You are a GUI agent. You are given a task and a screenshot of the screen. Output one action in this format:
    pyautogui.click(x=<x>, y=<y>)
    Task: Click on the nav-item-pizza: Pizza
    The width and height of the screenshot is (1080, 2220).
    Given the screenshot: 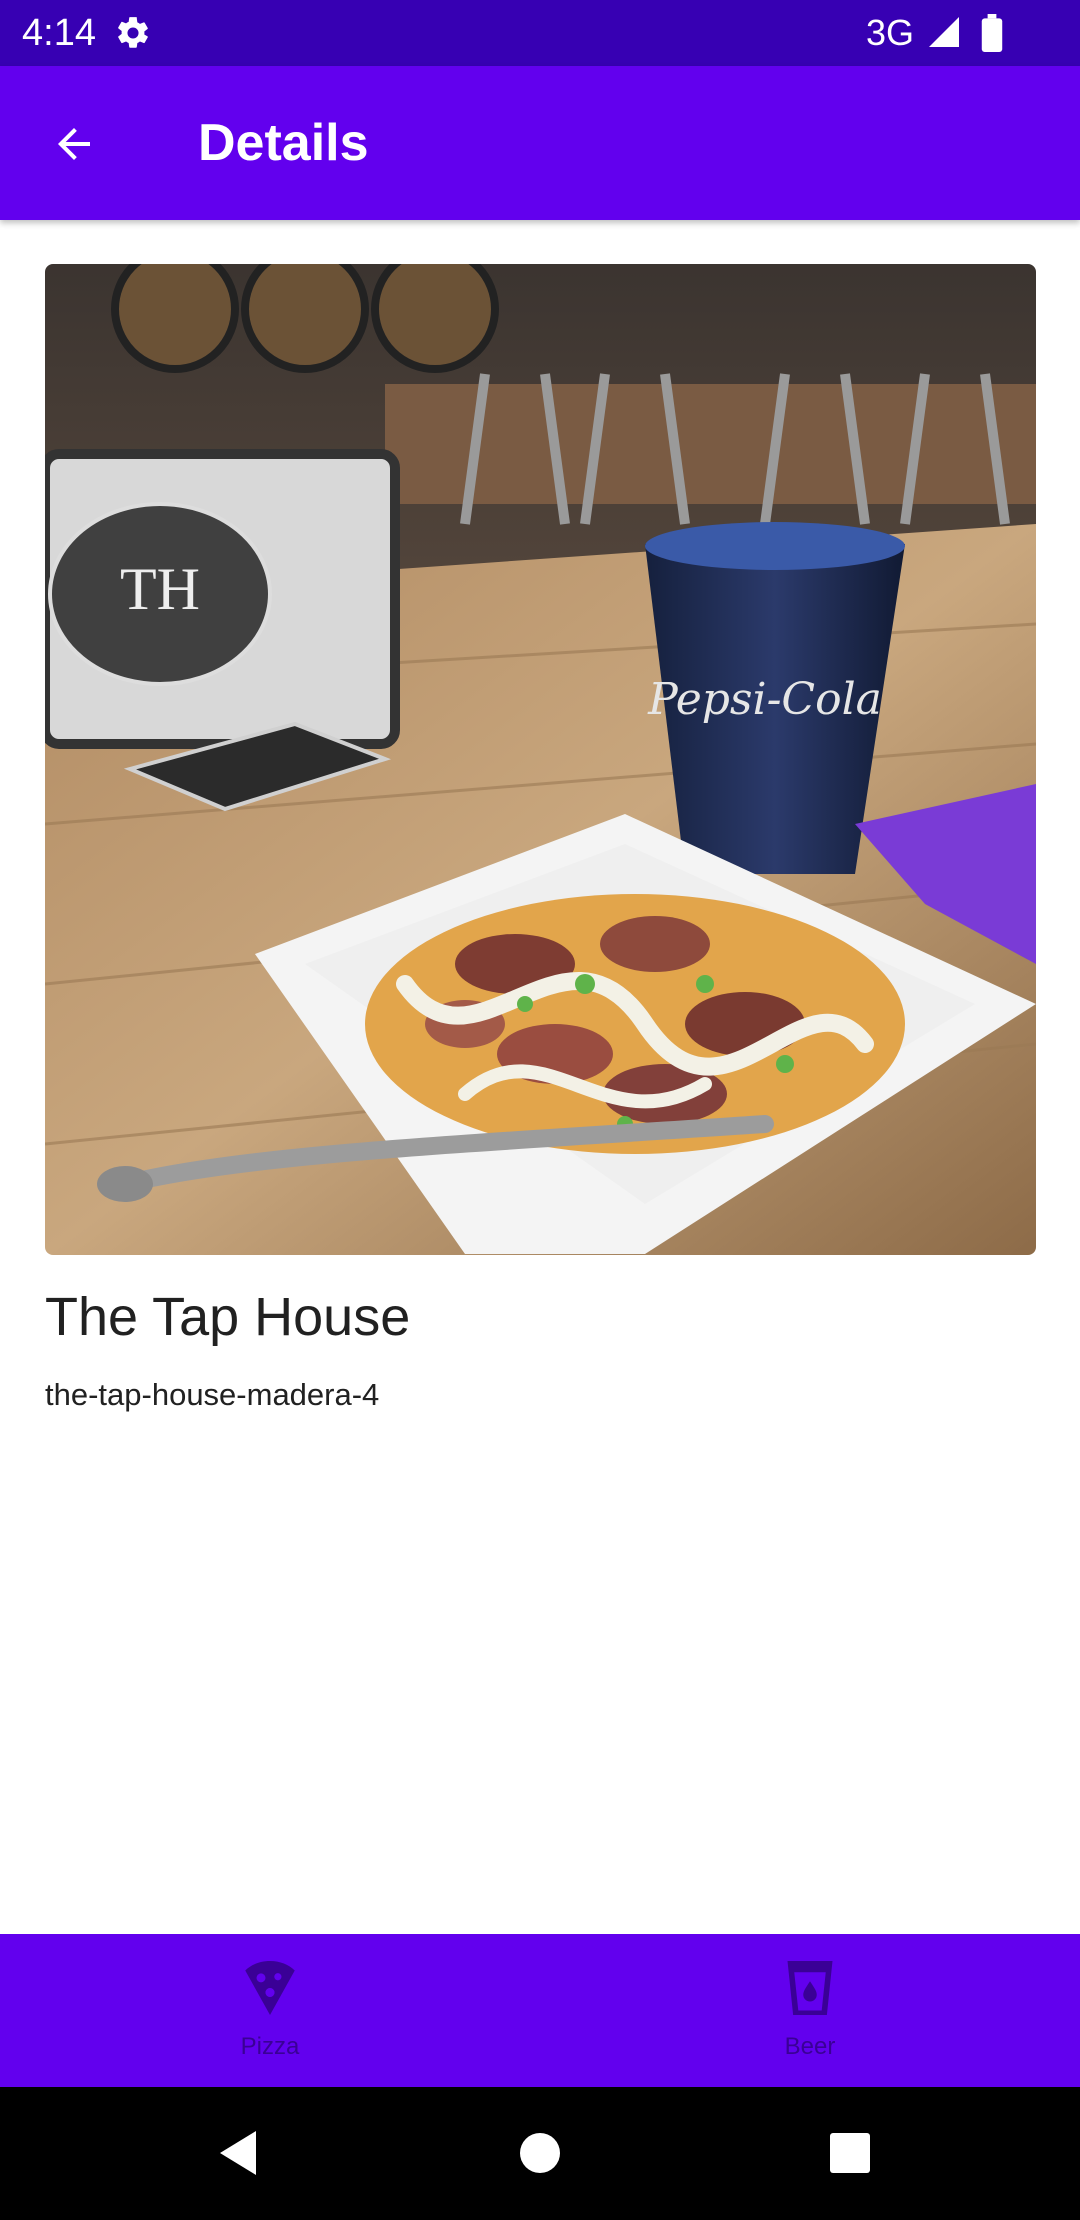 What is the action you would take?
    pyautogui.click(x=270, y=2010)
    